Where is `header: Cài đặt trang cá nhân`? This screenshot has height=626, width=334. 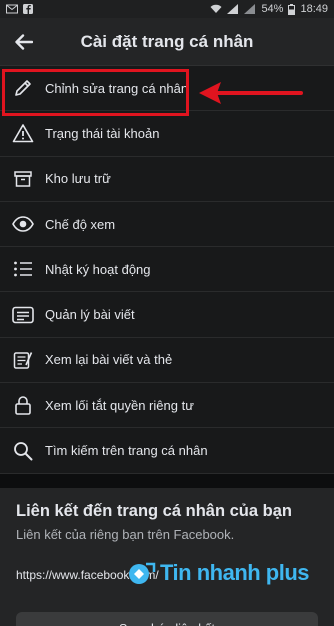
header: Cài đặt trang cá nhân is located at coordinates (167, 42).